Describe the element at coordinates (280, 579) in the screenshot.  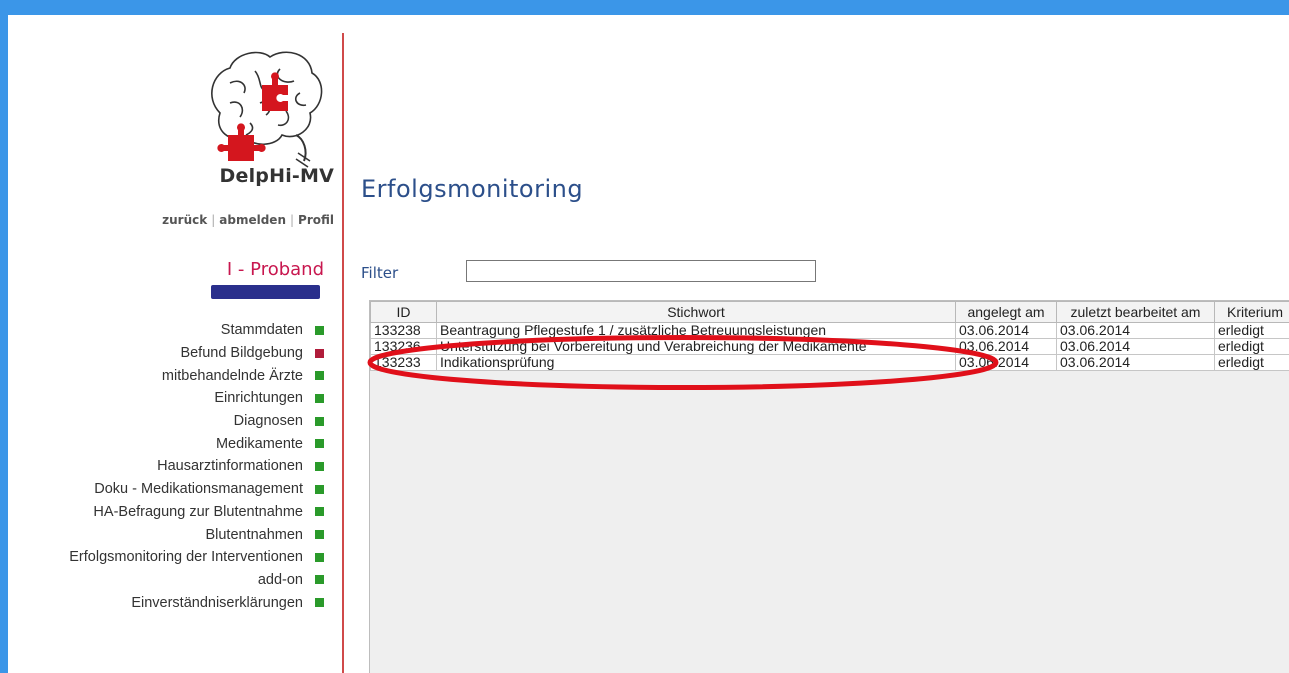
I see `sidebar-item-label: add-on` at that location.